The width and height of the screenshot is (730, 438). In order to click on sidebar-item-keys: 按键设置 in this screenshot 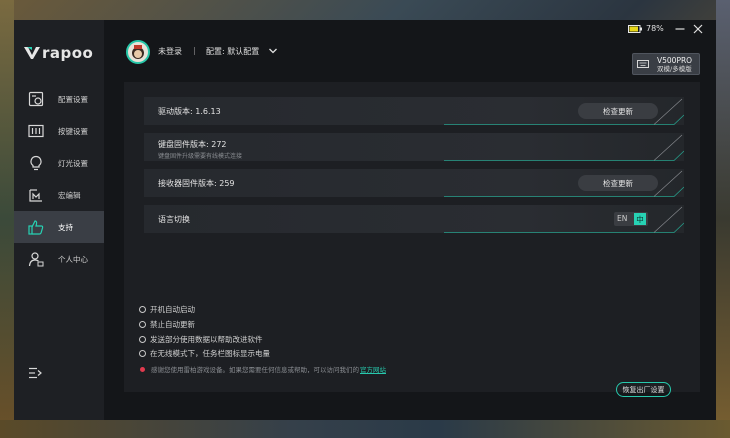, I will do `click(59, 131)`.